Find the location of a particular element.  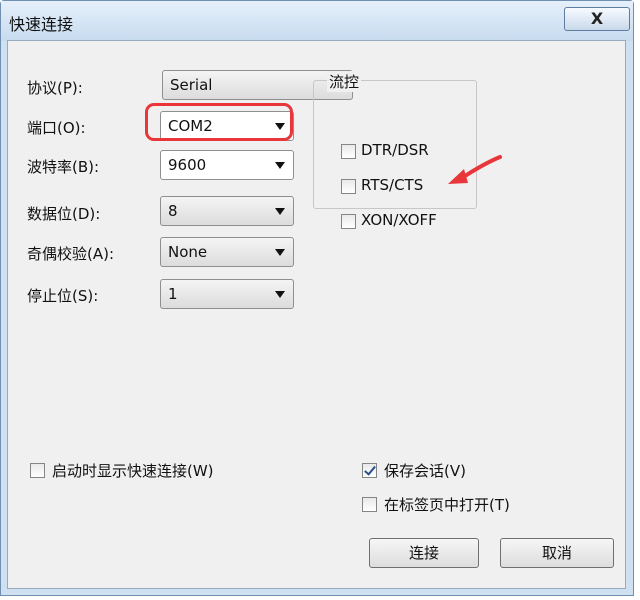

rts-cts-checkbox is located at coordinates (348, 186).